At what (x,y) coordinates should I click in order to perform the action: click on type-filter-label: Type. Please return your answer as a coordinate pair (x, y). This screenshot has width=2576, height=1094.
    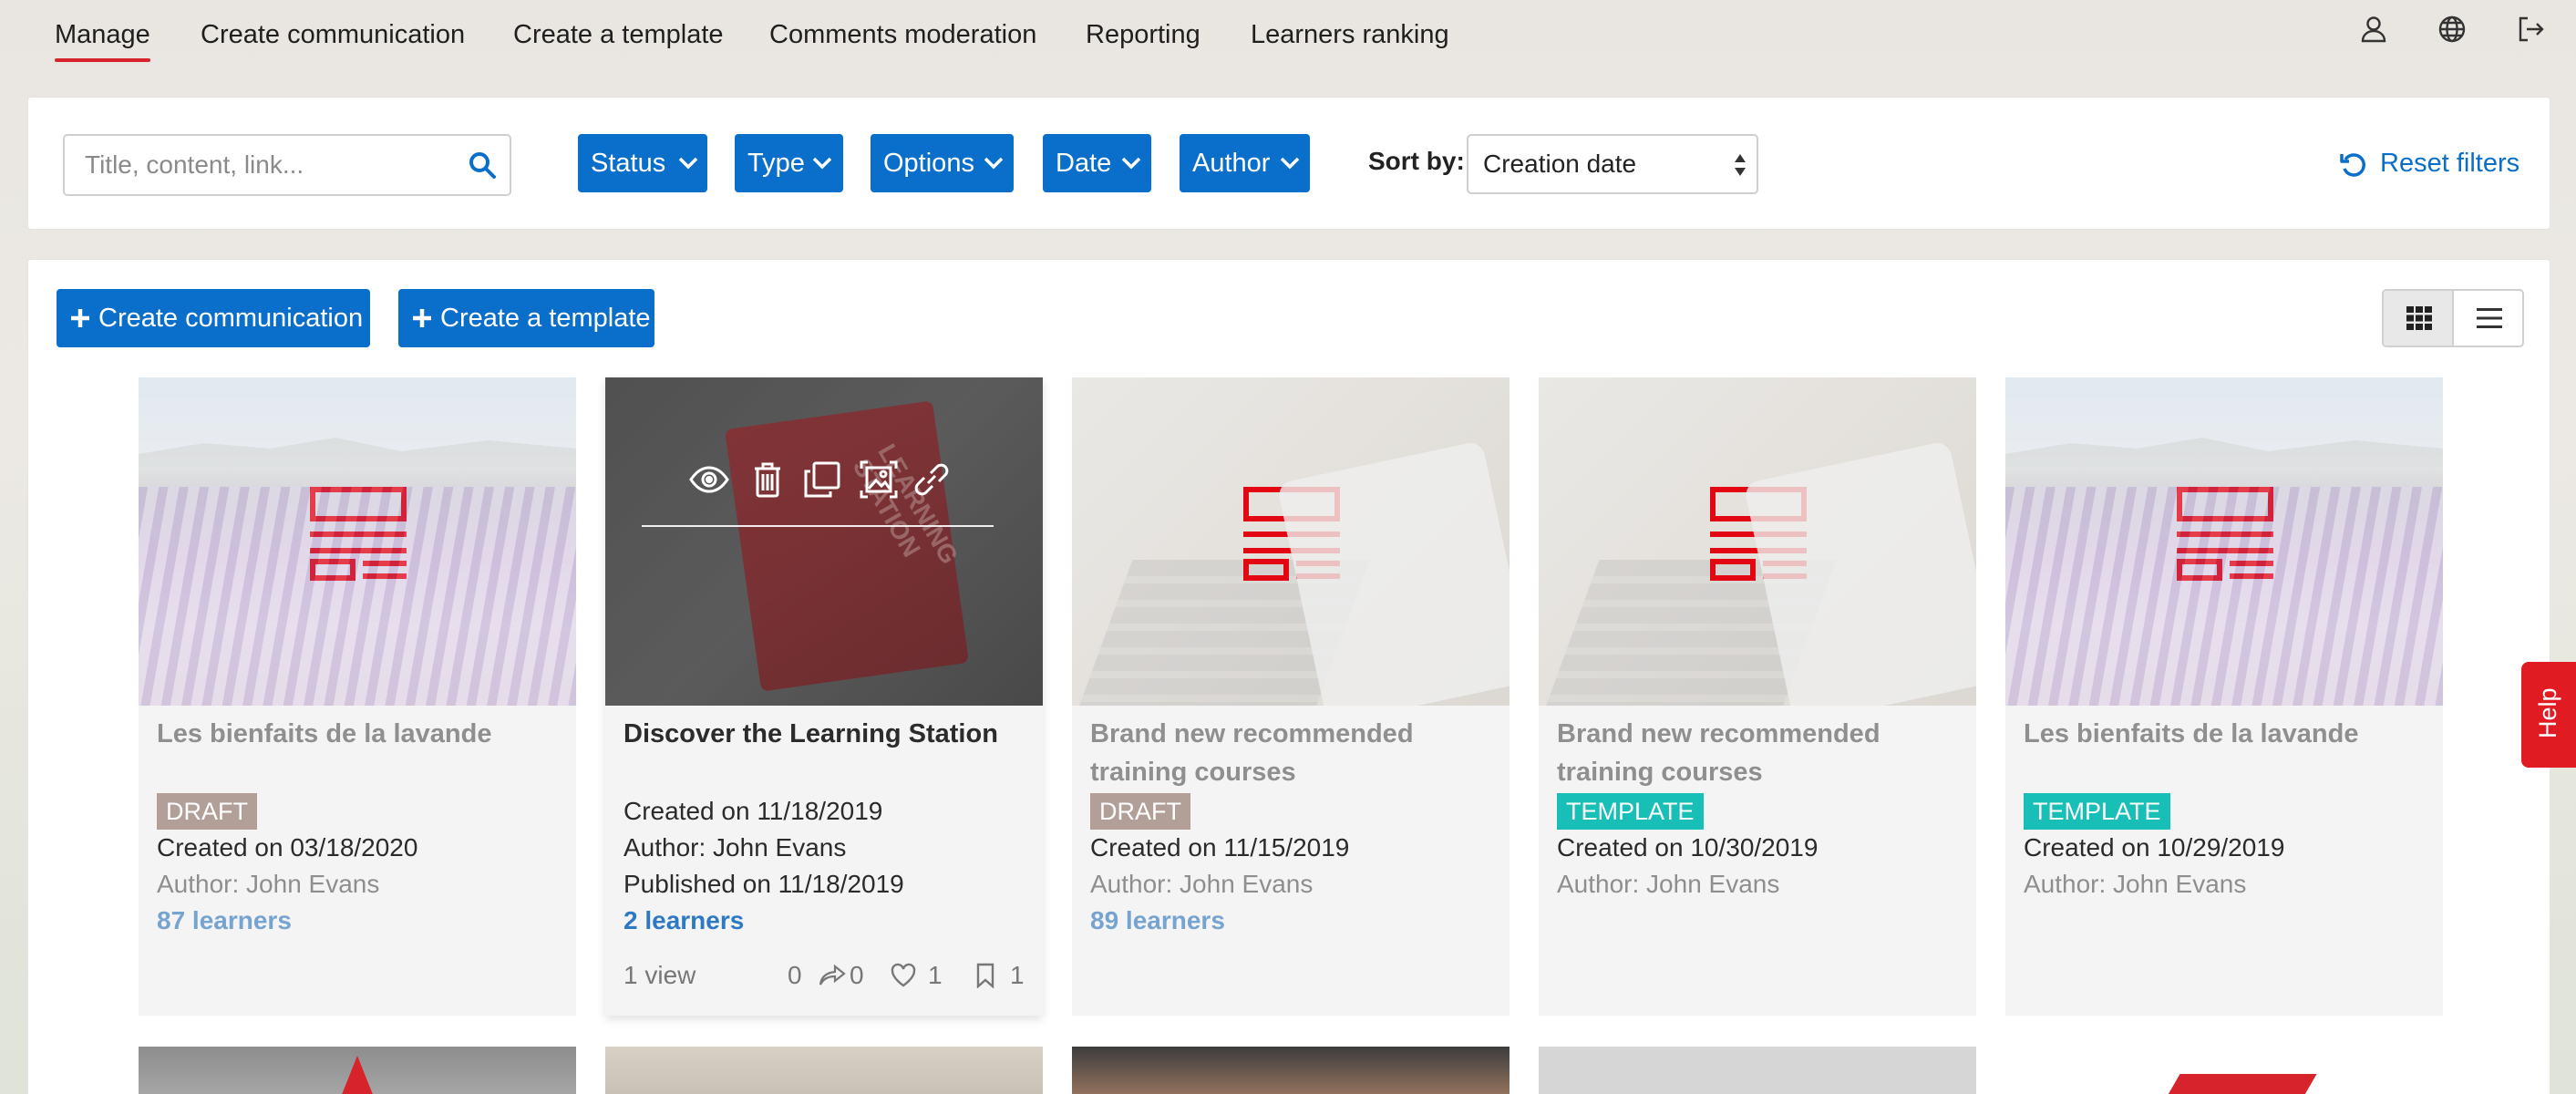
    Looking at the image, I should click on (776, 163).